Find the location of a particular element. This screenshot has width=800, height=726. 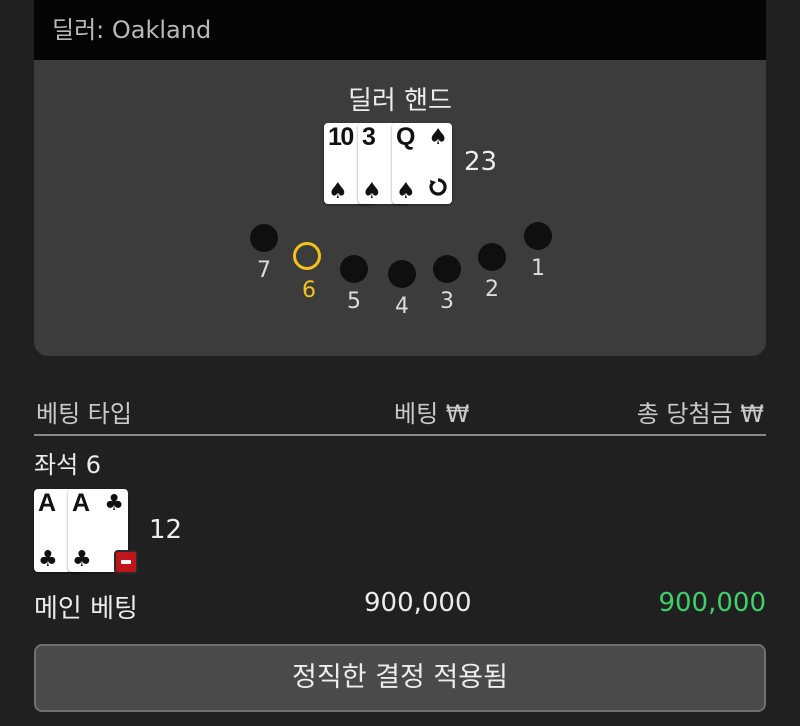

bet-type-header: 베팅 타입 is located at coordinates (84, 414).